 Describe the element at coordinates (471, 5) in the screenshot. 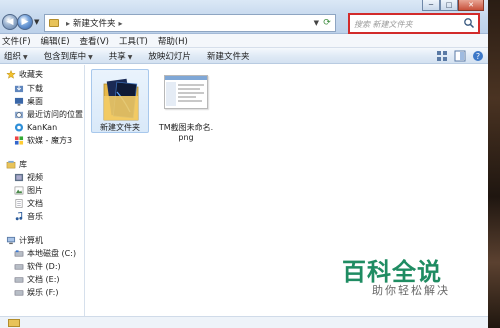

I see `close-button: ✕` at that location.